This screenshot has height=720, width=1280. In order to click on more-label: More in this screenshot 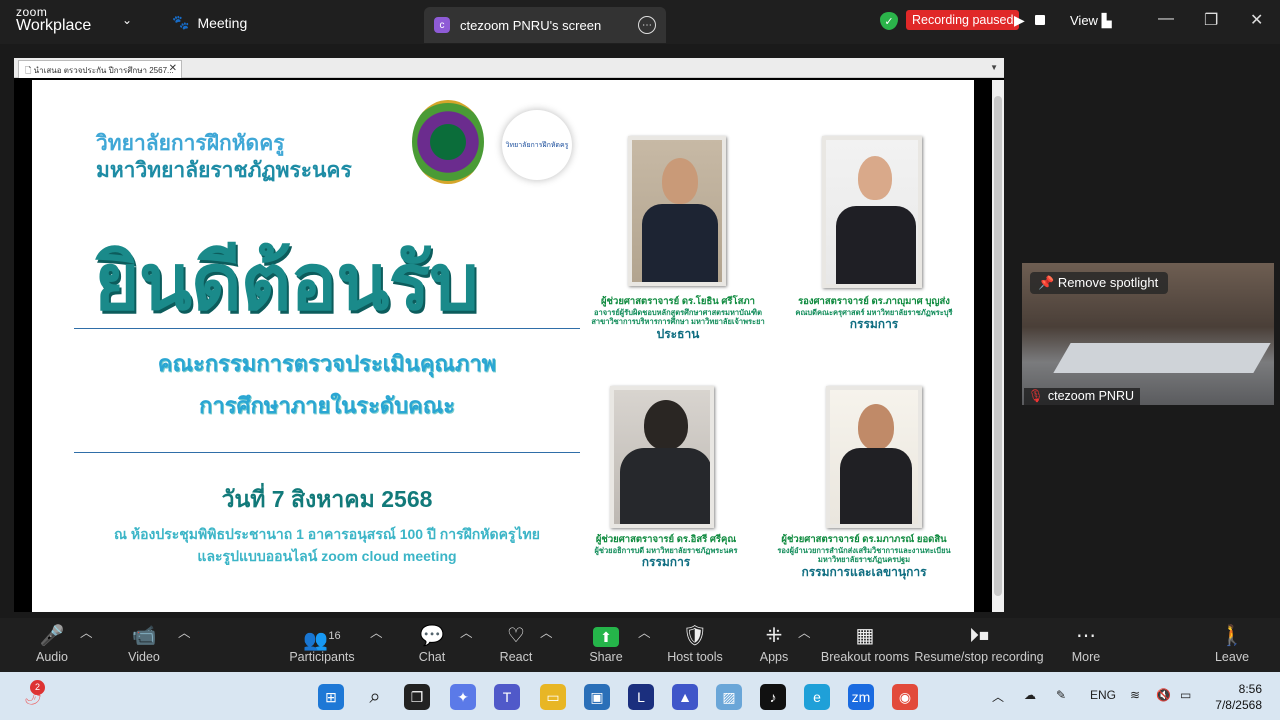, I will do `click(1086, 657)`.